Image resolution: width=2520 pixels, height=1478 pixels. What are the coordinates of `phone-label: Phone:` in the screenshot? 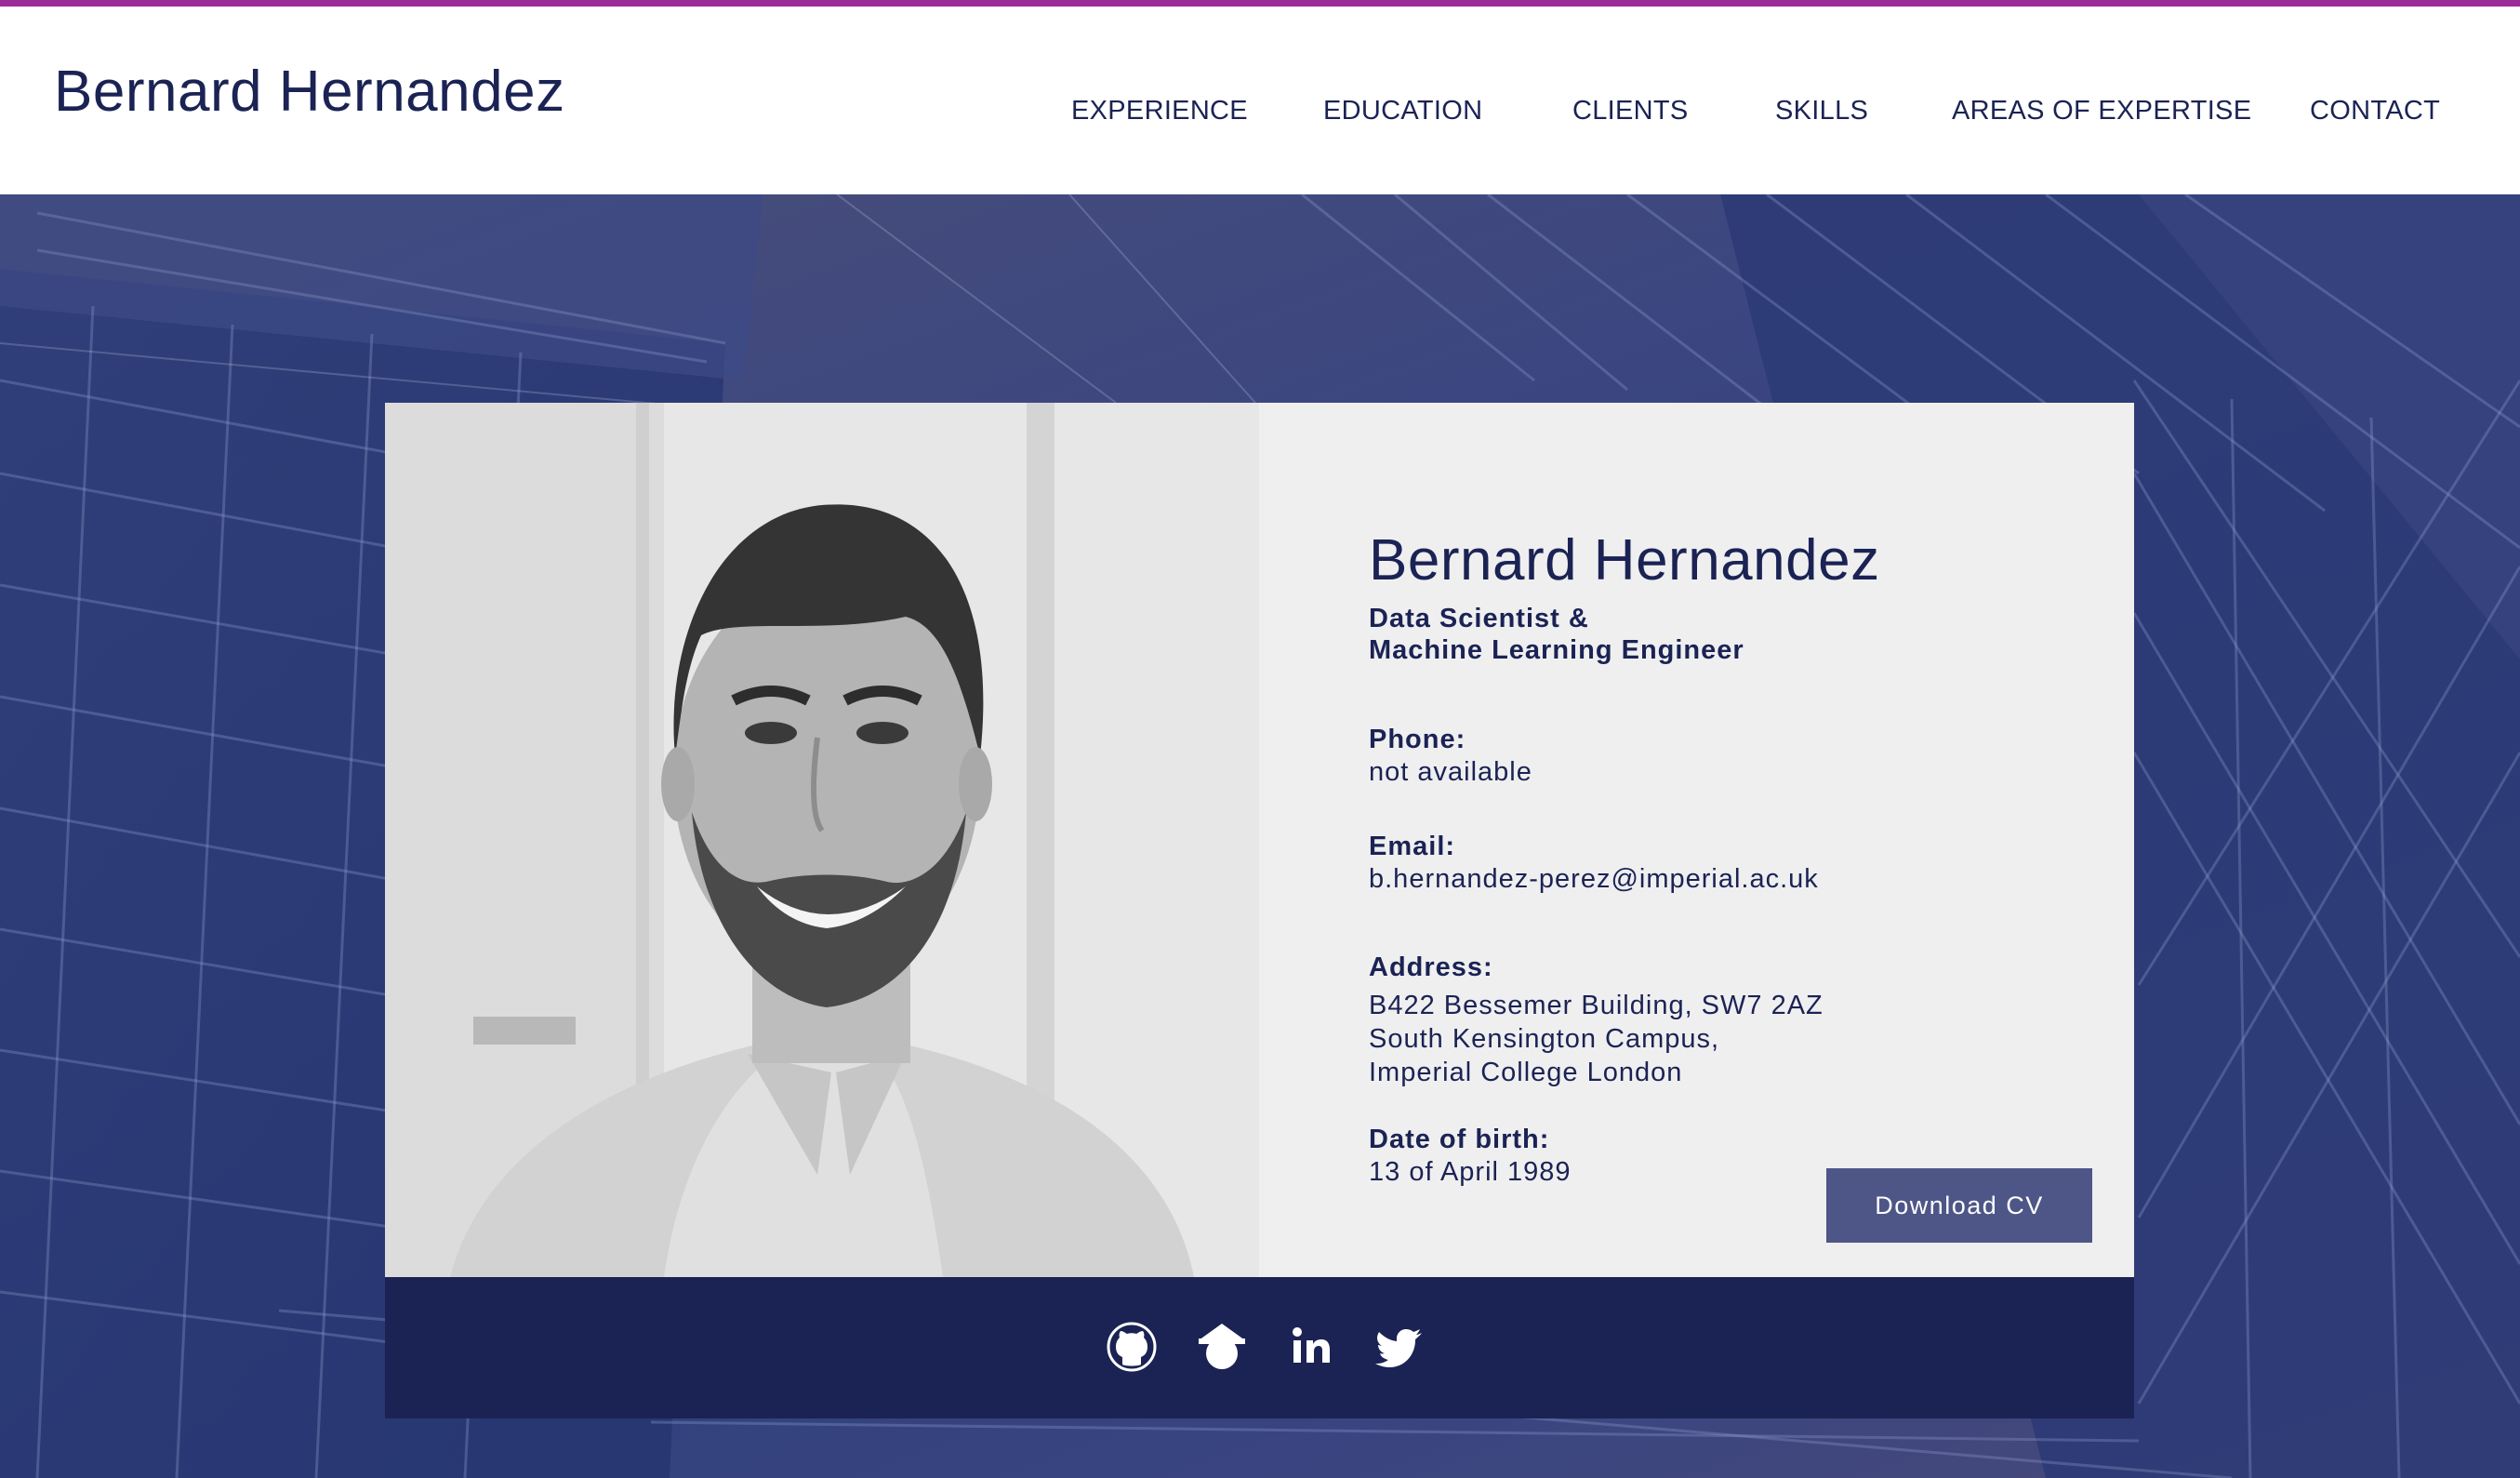 It's located at (1417, 739).